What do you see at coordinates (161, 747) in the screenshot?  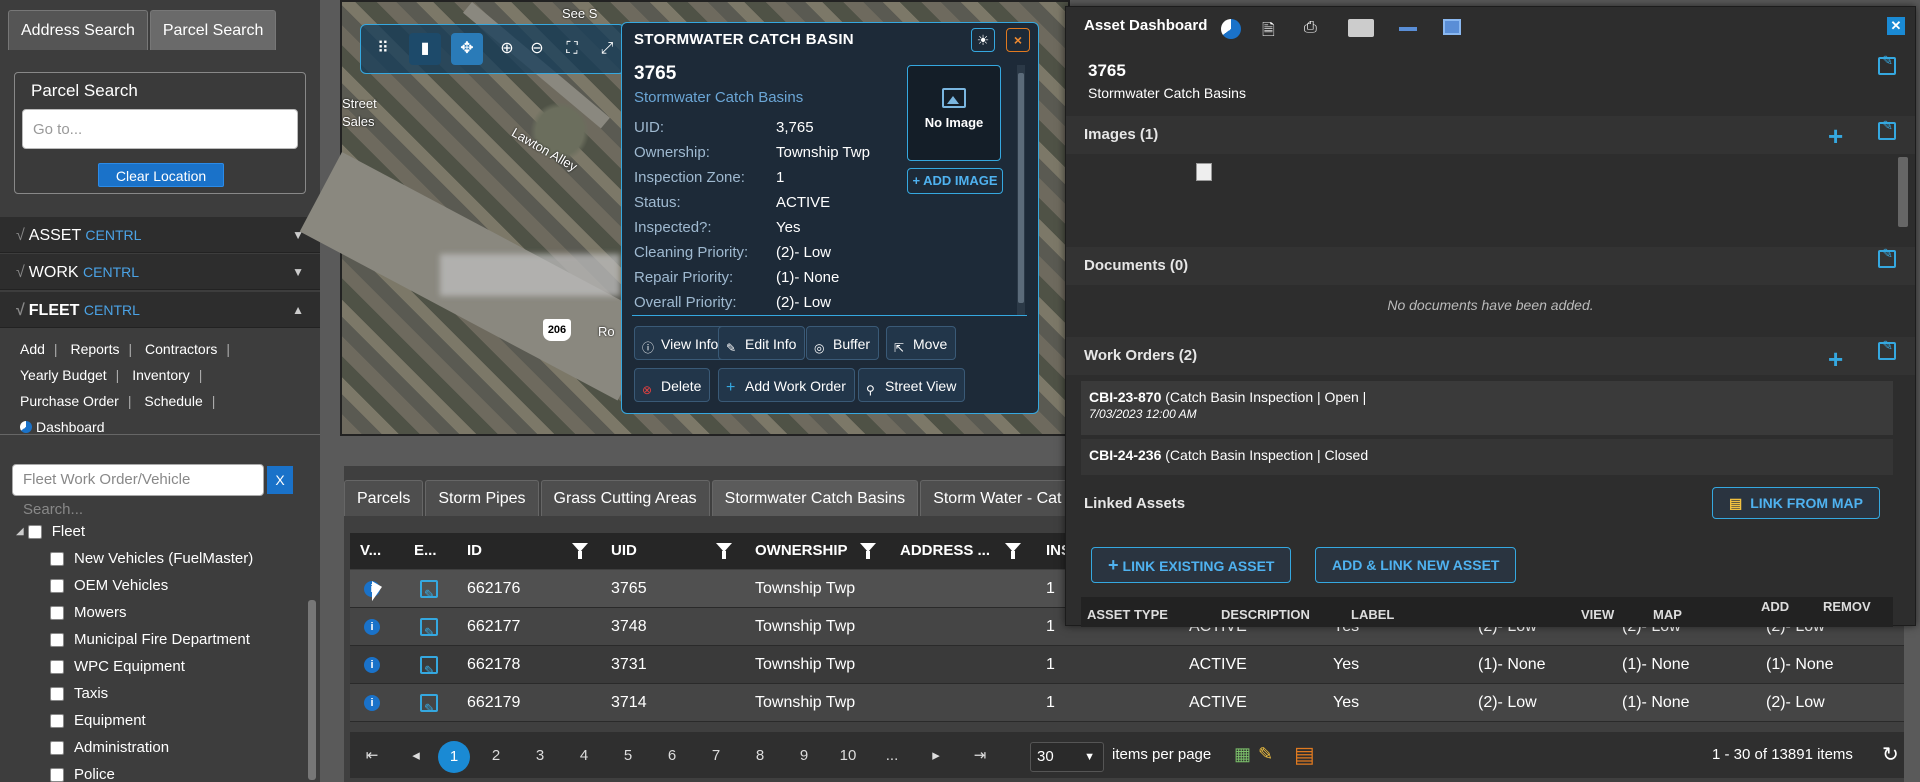 I see `tree-item: Administration` at bounding box center [161, 747].